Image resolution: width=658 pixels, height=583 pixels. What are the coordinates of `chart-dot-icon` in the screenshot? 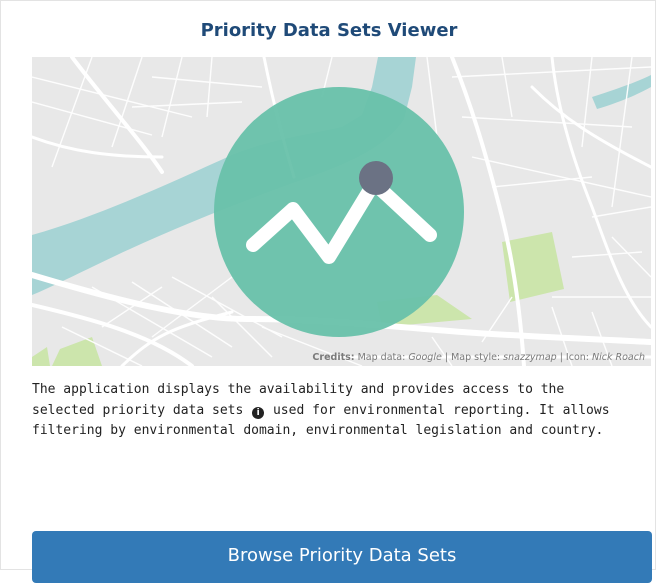 It's located at (376, 178).